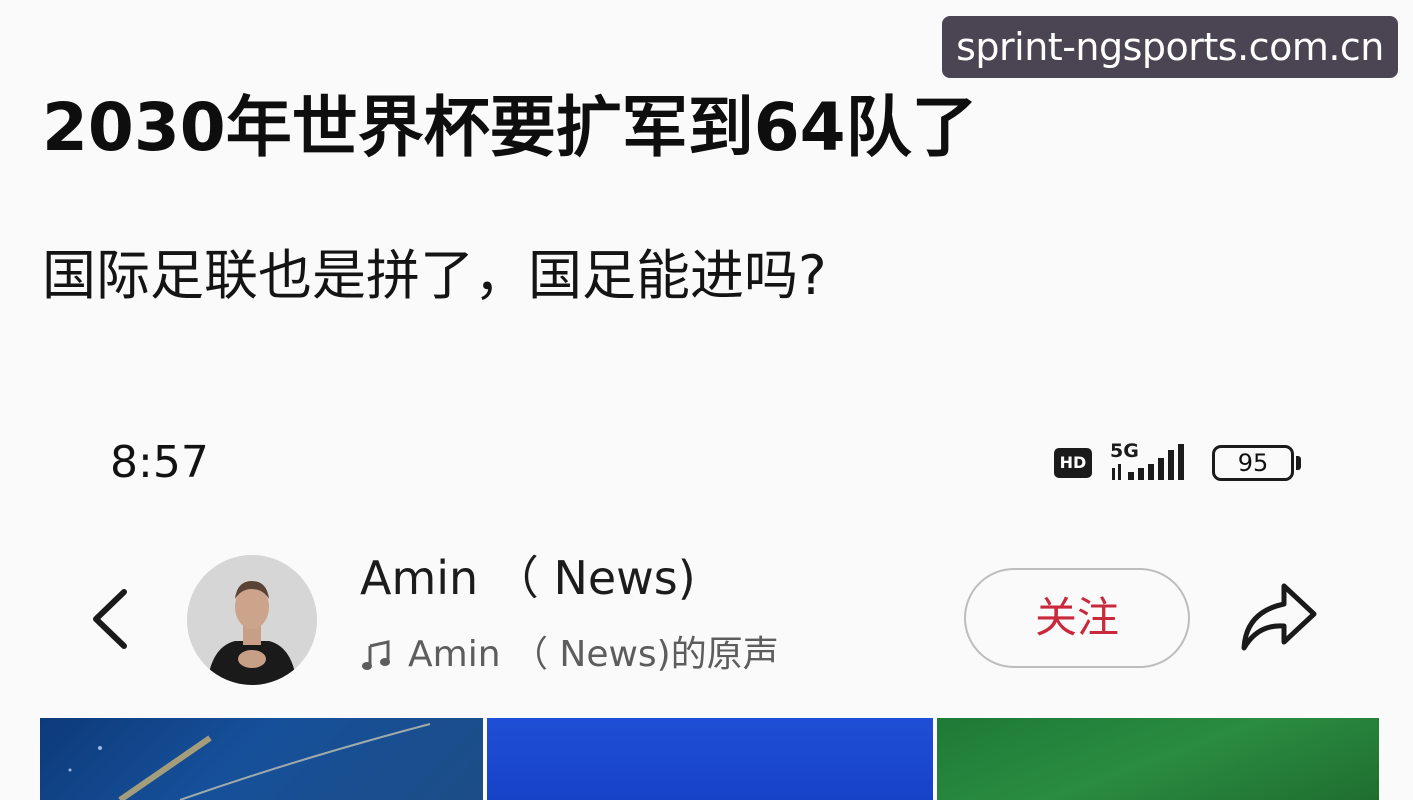 The height and width of the screenshot is (800, 1413). I want to click on post-headline: 2030年世界杯要扩军到64队了, so click(510, 127).